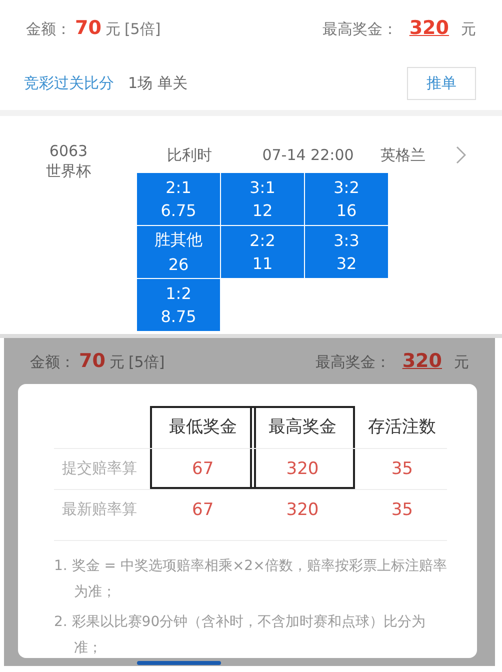 The width and height of the screenshot is (502, 672). Describe the element at coordinates (69, 83) in the screenshot. I see `play-type-link: 竞彩过关比分` at that location.